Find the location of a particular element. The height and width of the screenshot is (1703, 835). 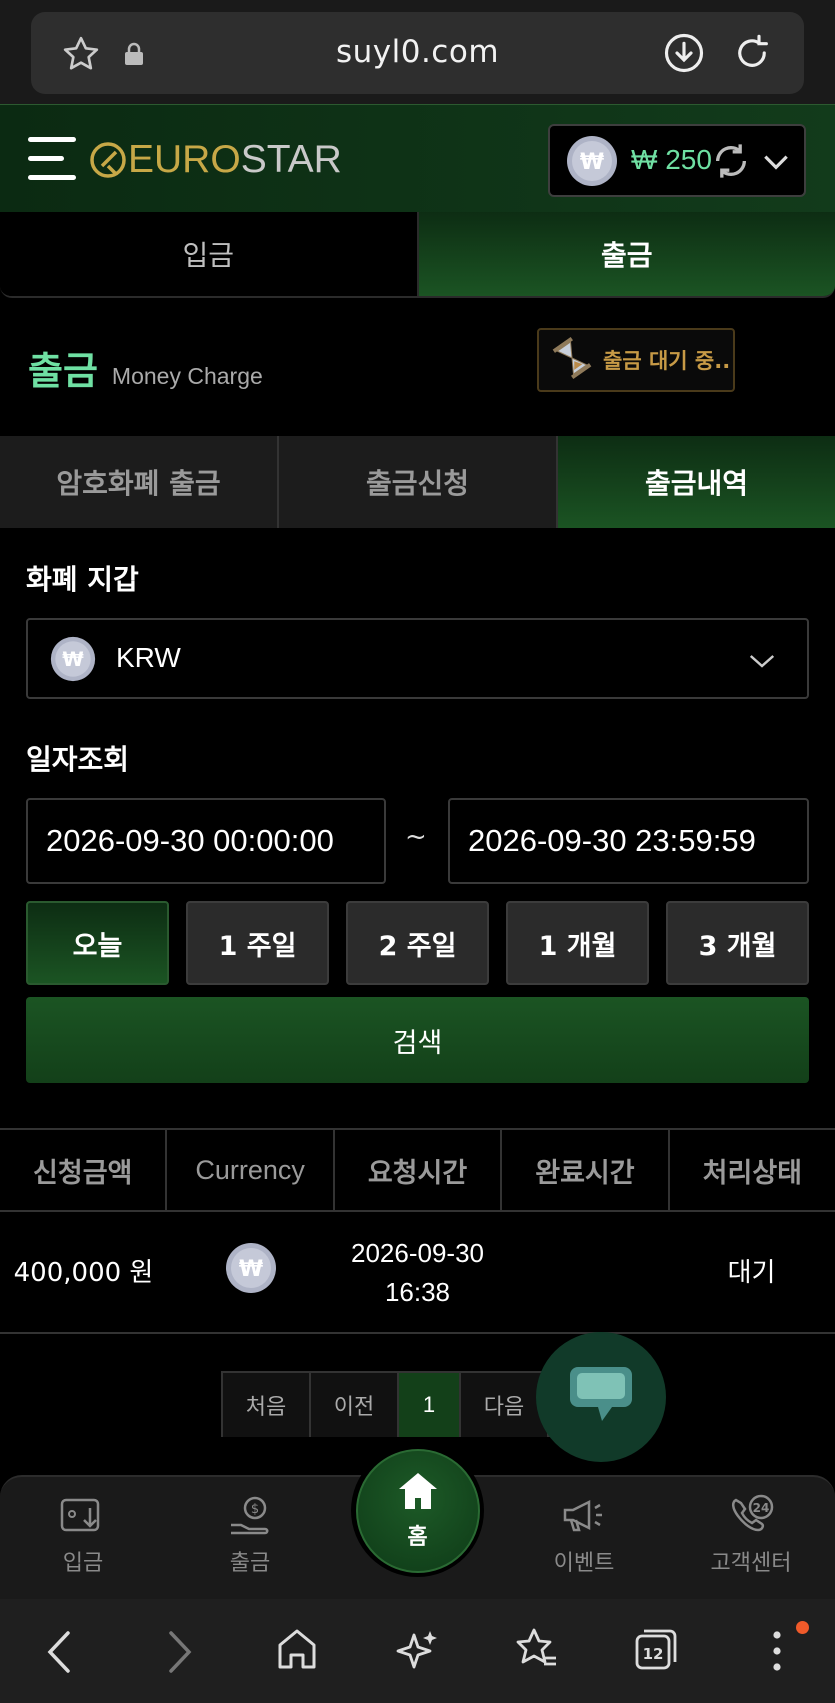

cell-complete-time is located at coordinates (584, 1273).